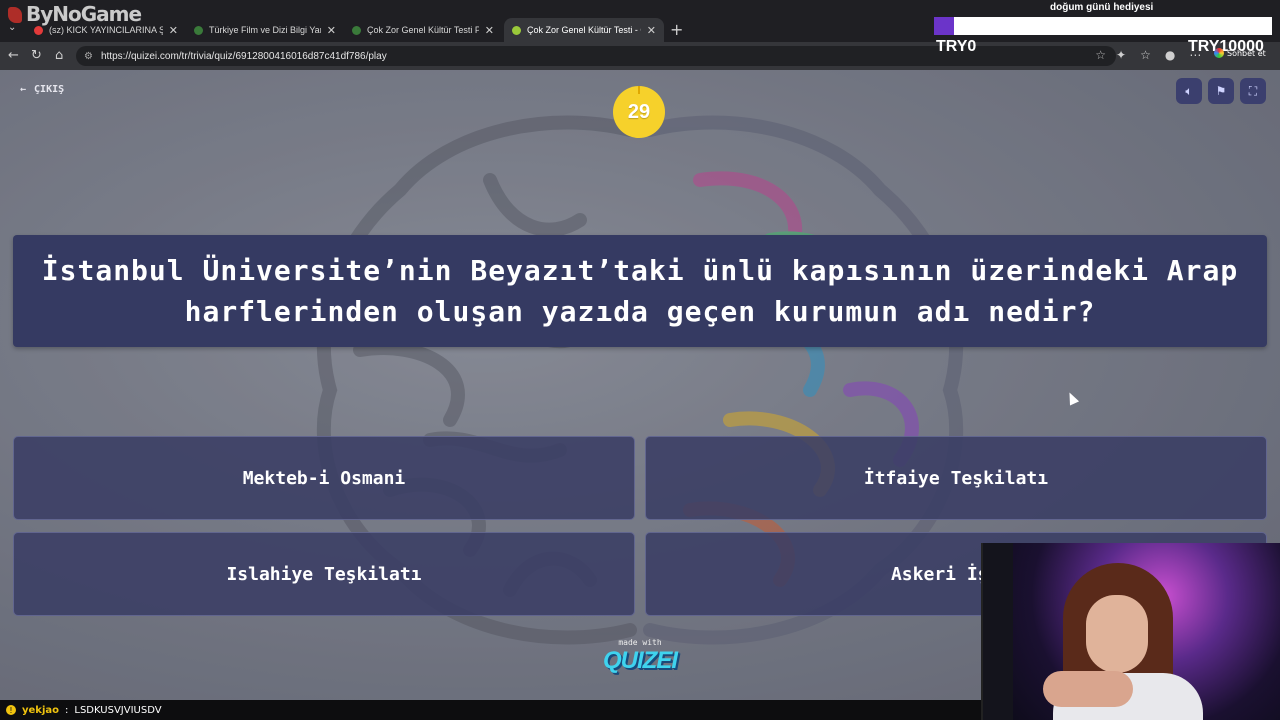 The height and width of the screenshot is (720, 1280). I want to click on flag-icon: ⚑, so click(1221, 91).